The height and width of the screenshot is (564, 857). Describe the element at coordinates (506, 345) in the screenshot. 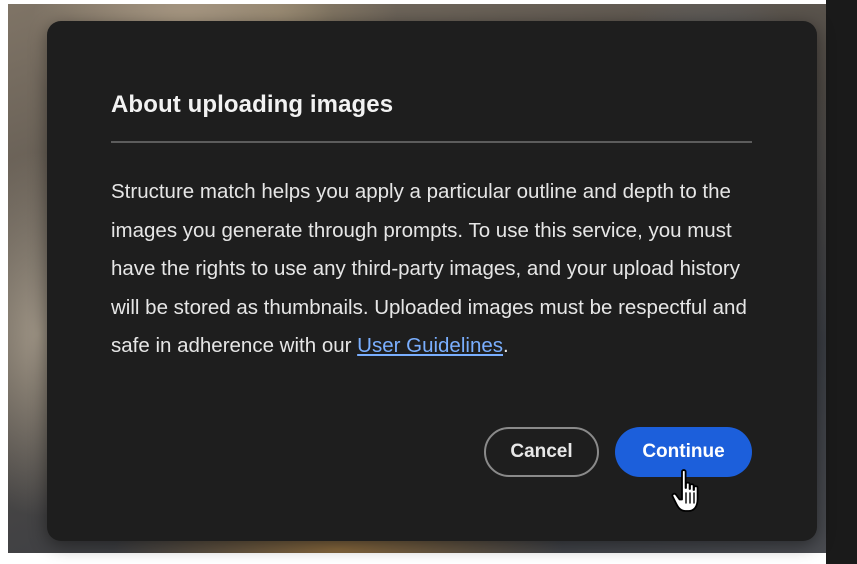

I see `body-end: .` at that location.